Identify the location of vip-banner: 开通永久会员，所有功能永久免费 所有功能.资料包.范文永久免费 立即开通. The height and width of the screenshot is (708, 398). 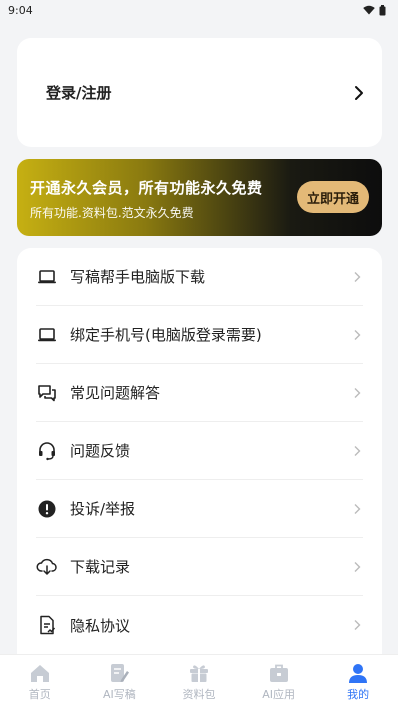
(199, 197).